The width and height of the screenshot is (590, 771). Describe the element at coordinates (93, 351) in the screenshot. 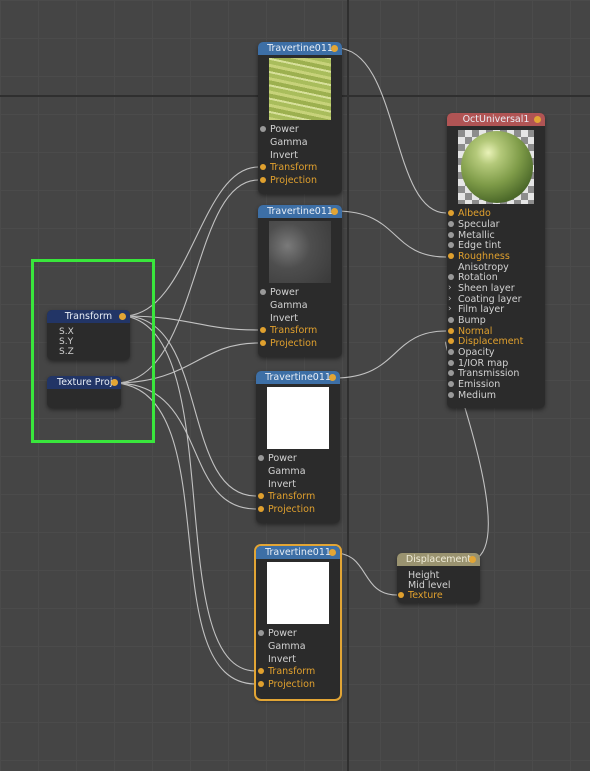

I see `selection-highlight-box` at that location.